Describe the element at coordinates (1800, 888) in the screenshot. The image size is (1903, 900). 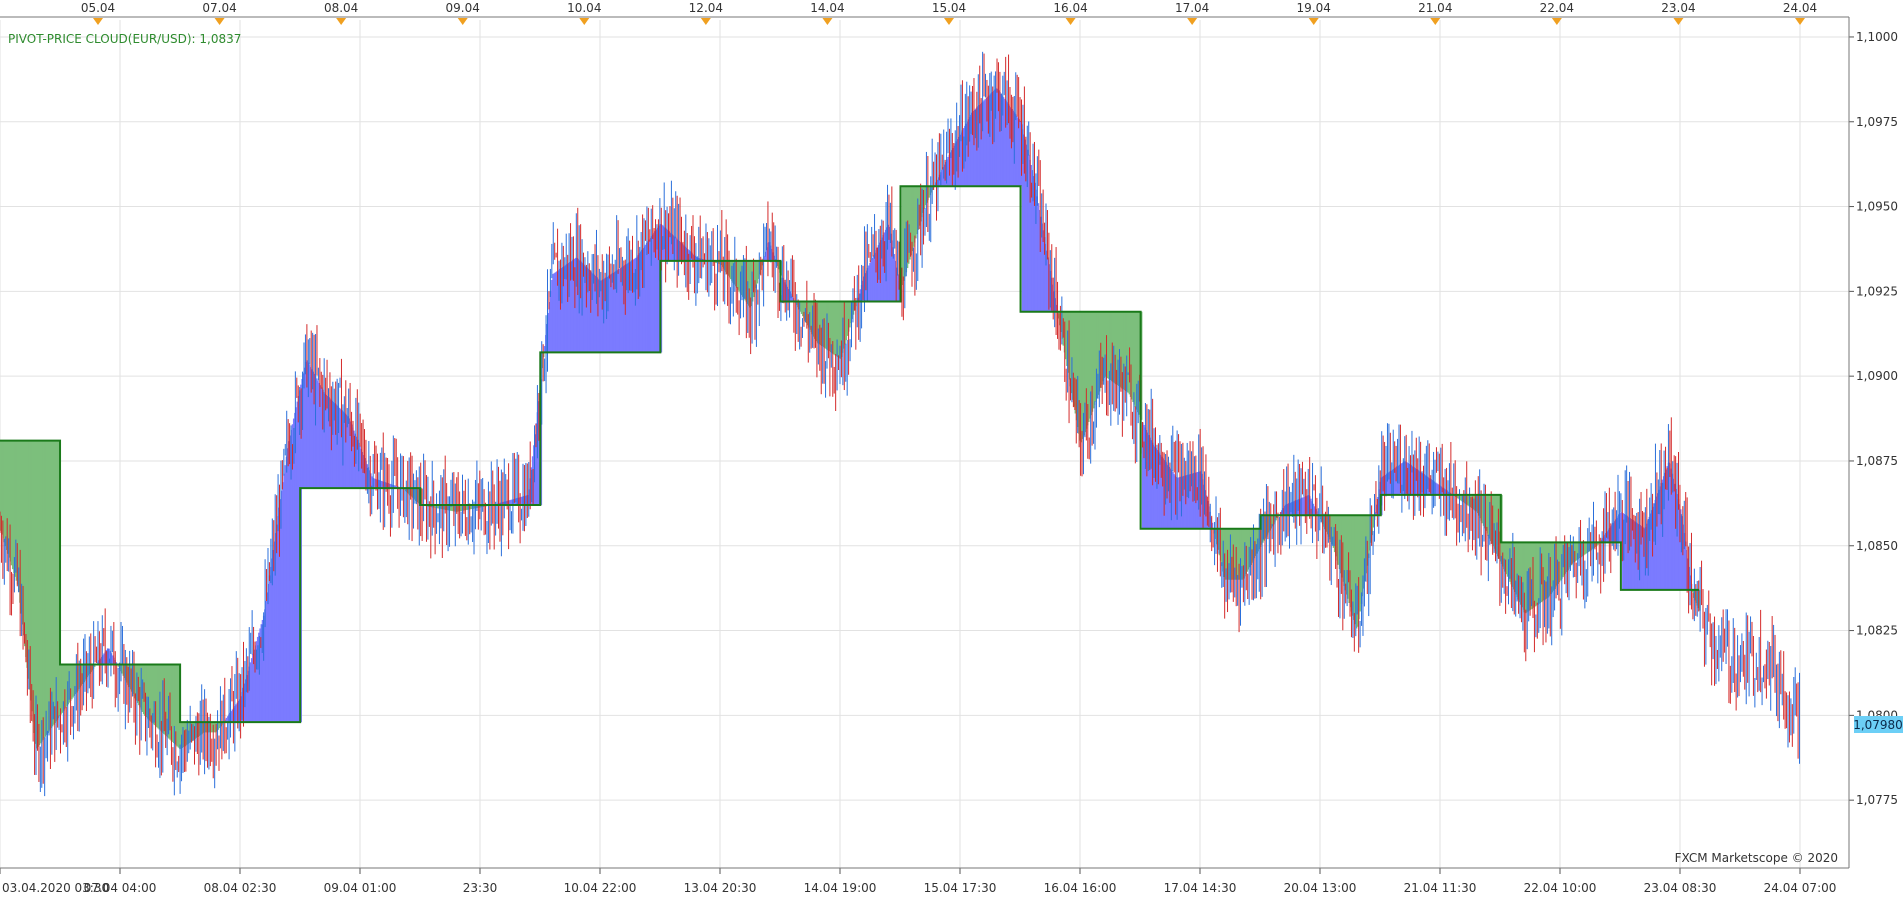
I see `x-tick-label: 24.04 07:00` at that location.